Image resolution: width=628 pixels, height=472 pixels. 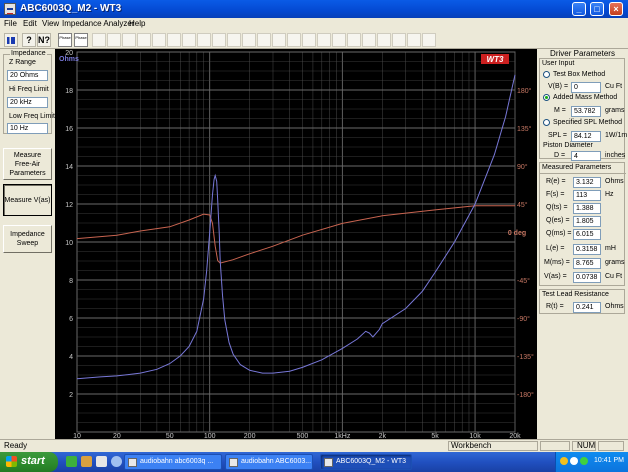 I want to click on added-mass-radio, so click(x=546, y=97).